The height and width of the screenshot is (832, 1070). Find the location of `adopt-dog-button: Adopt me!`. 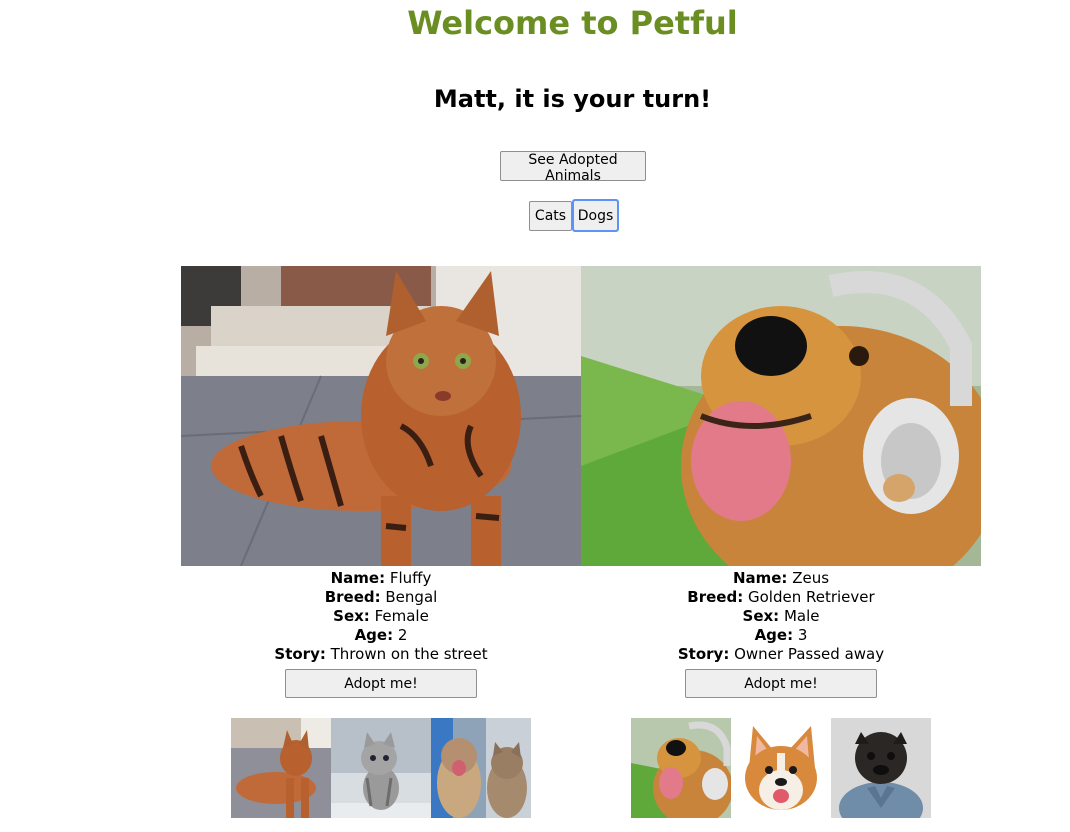

adopt-dog-button: Adopt me! is located at coordinates (781, 683).